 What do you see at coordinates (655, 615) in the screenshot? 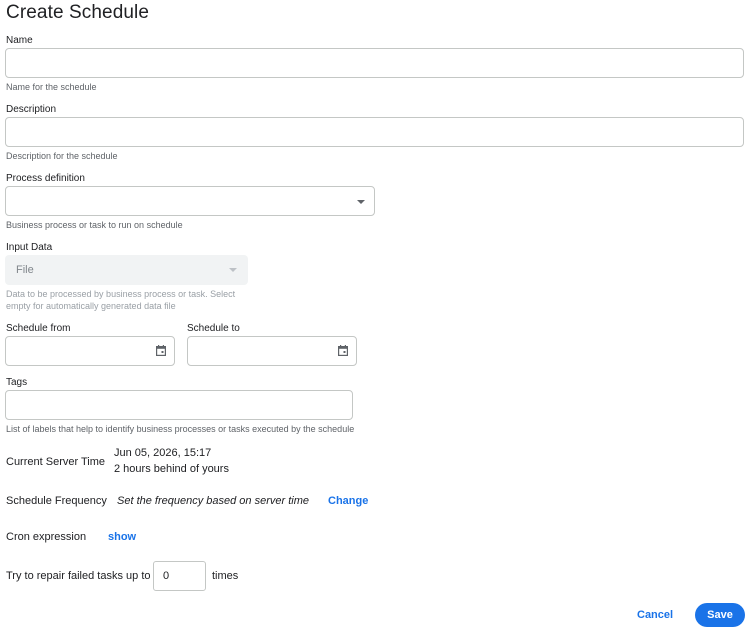
I see `cancel-button: Cancel` at bounding box center [655, 615].